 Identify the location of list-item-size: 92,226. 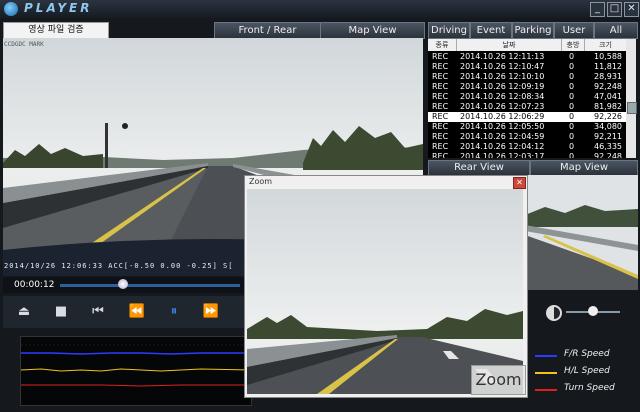
(608, 116).